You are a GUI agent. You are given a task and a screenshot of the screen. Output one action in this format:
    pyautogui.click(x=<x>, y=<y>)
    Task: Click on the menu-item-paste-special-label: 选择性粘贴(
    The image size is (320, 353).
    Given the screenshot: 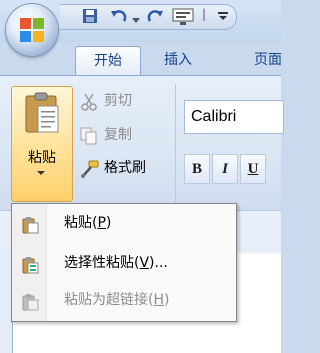 What is the action you would take?
    pyautogui.click(x=102, y=263)
    